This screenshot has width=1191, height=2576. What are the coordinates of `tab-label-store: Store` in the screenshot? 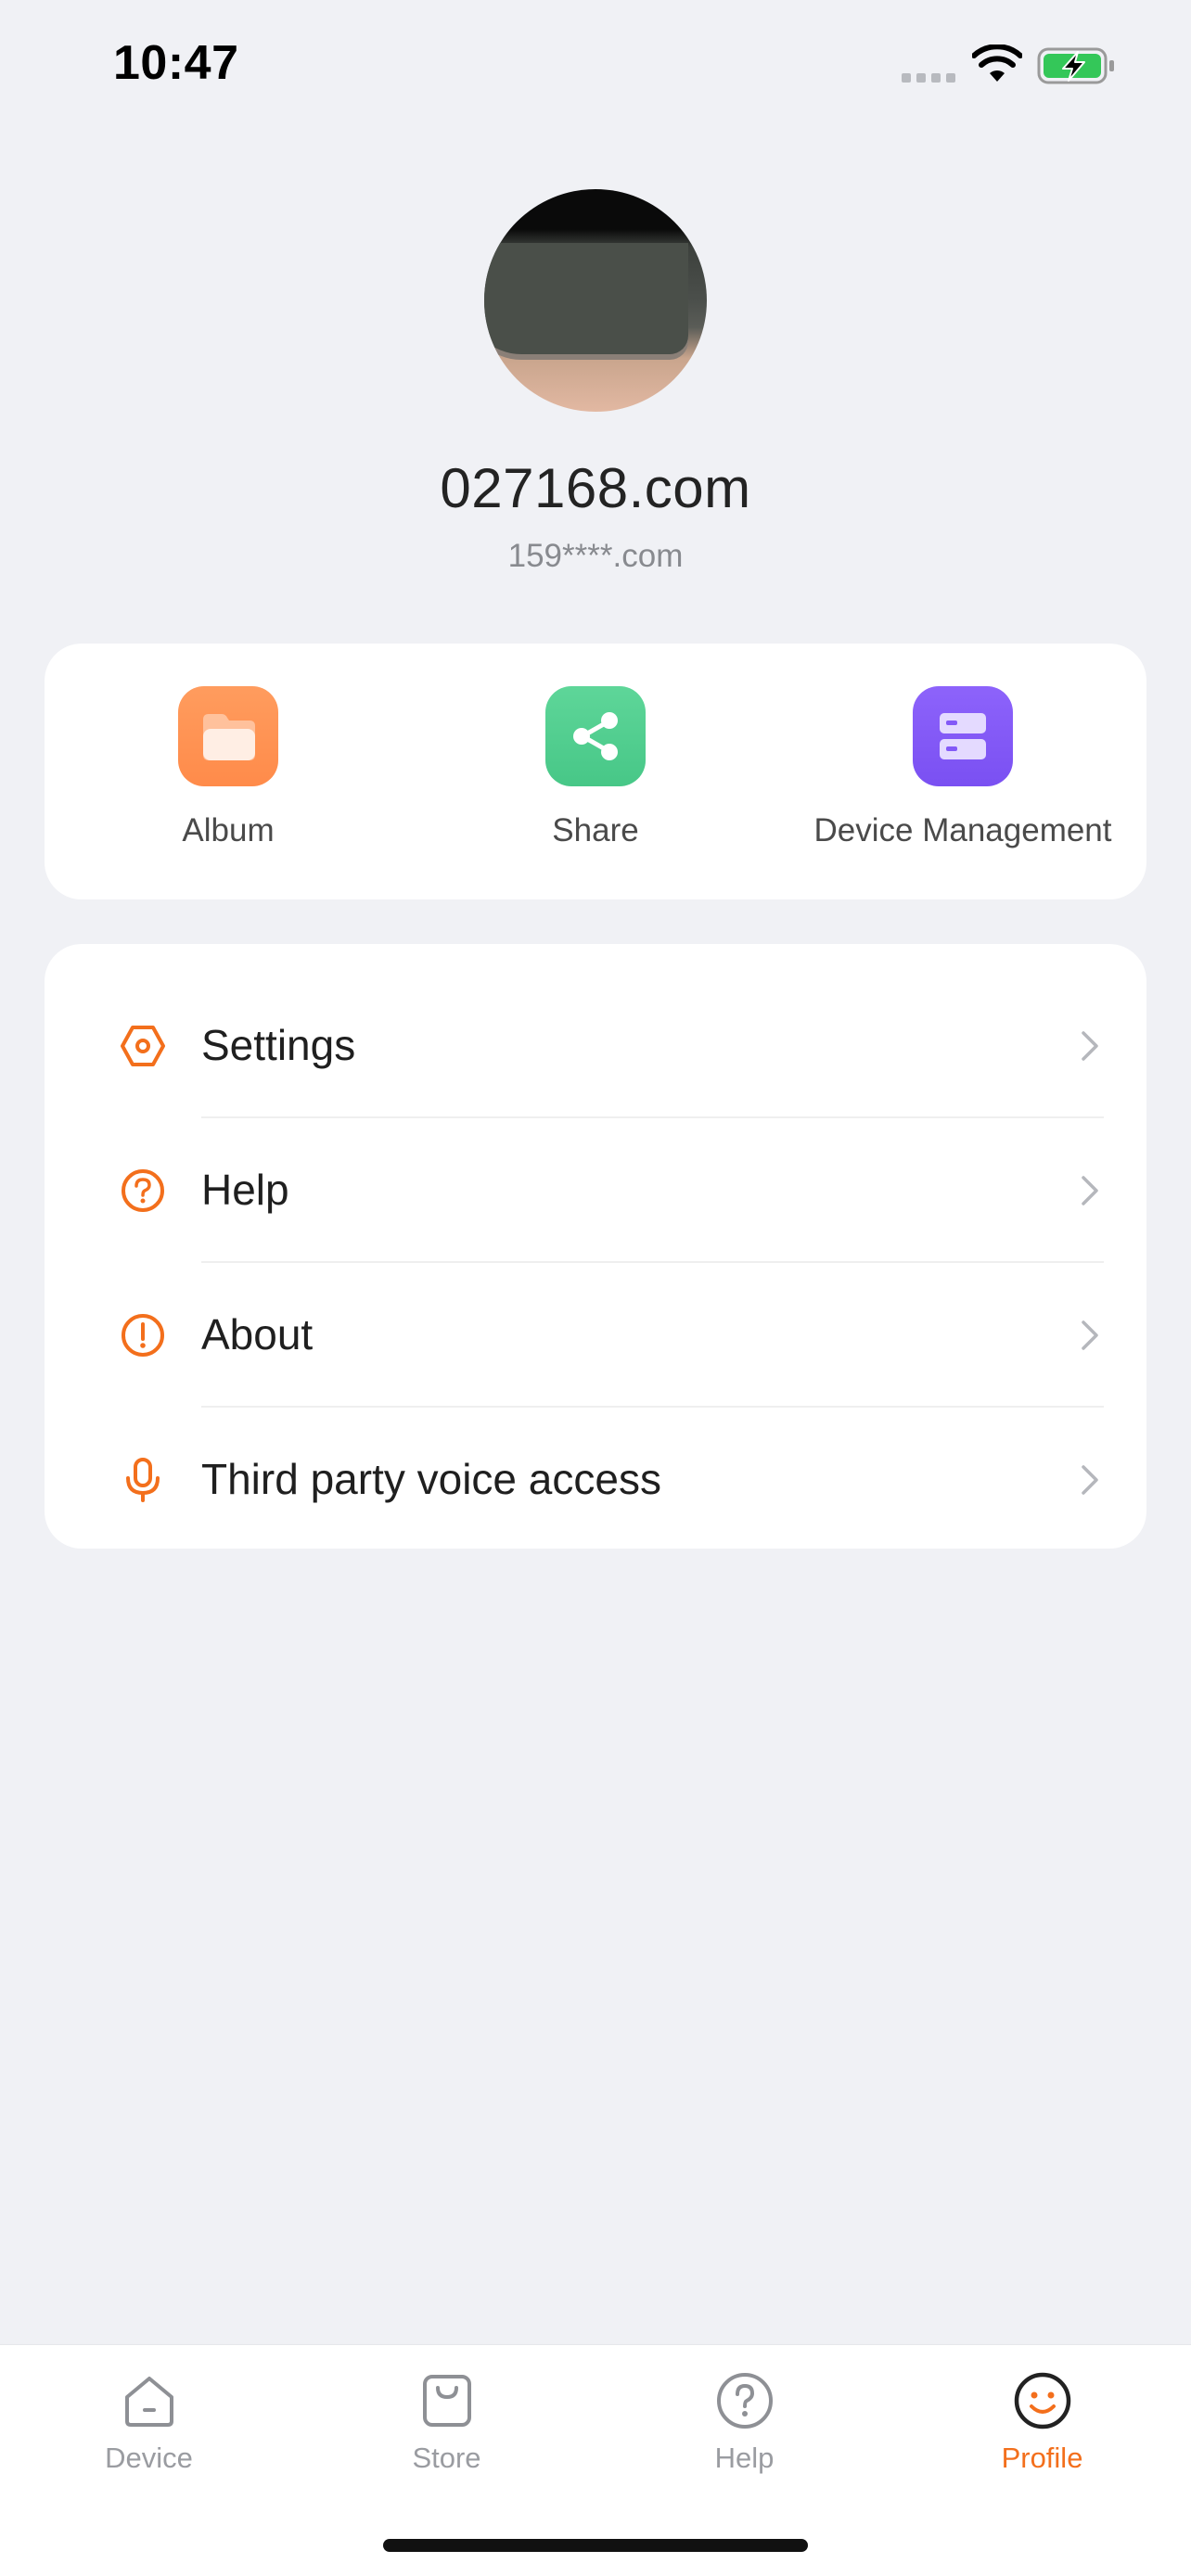 It's located at (446, 2458).